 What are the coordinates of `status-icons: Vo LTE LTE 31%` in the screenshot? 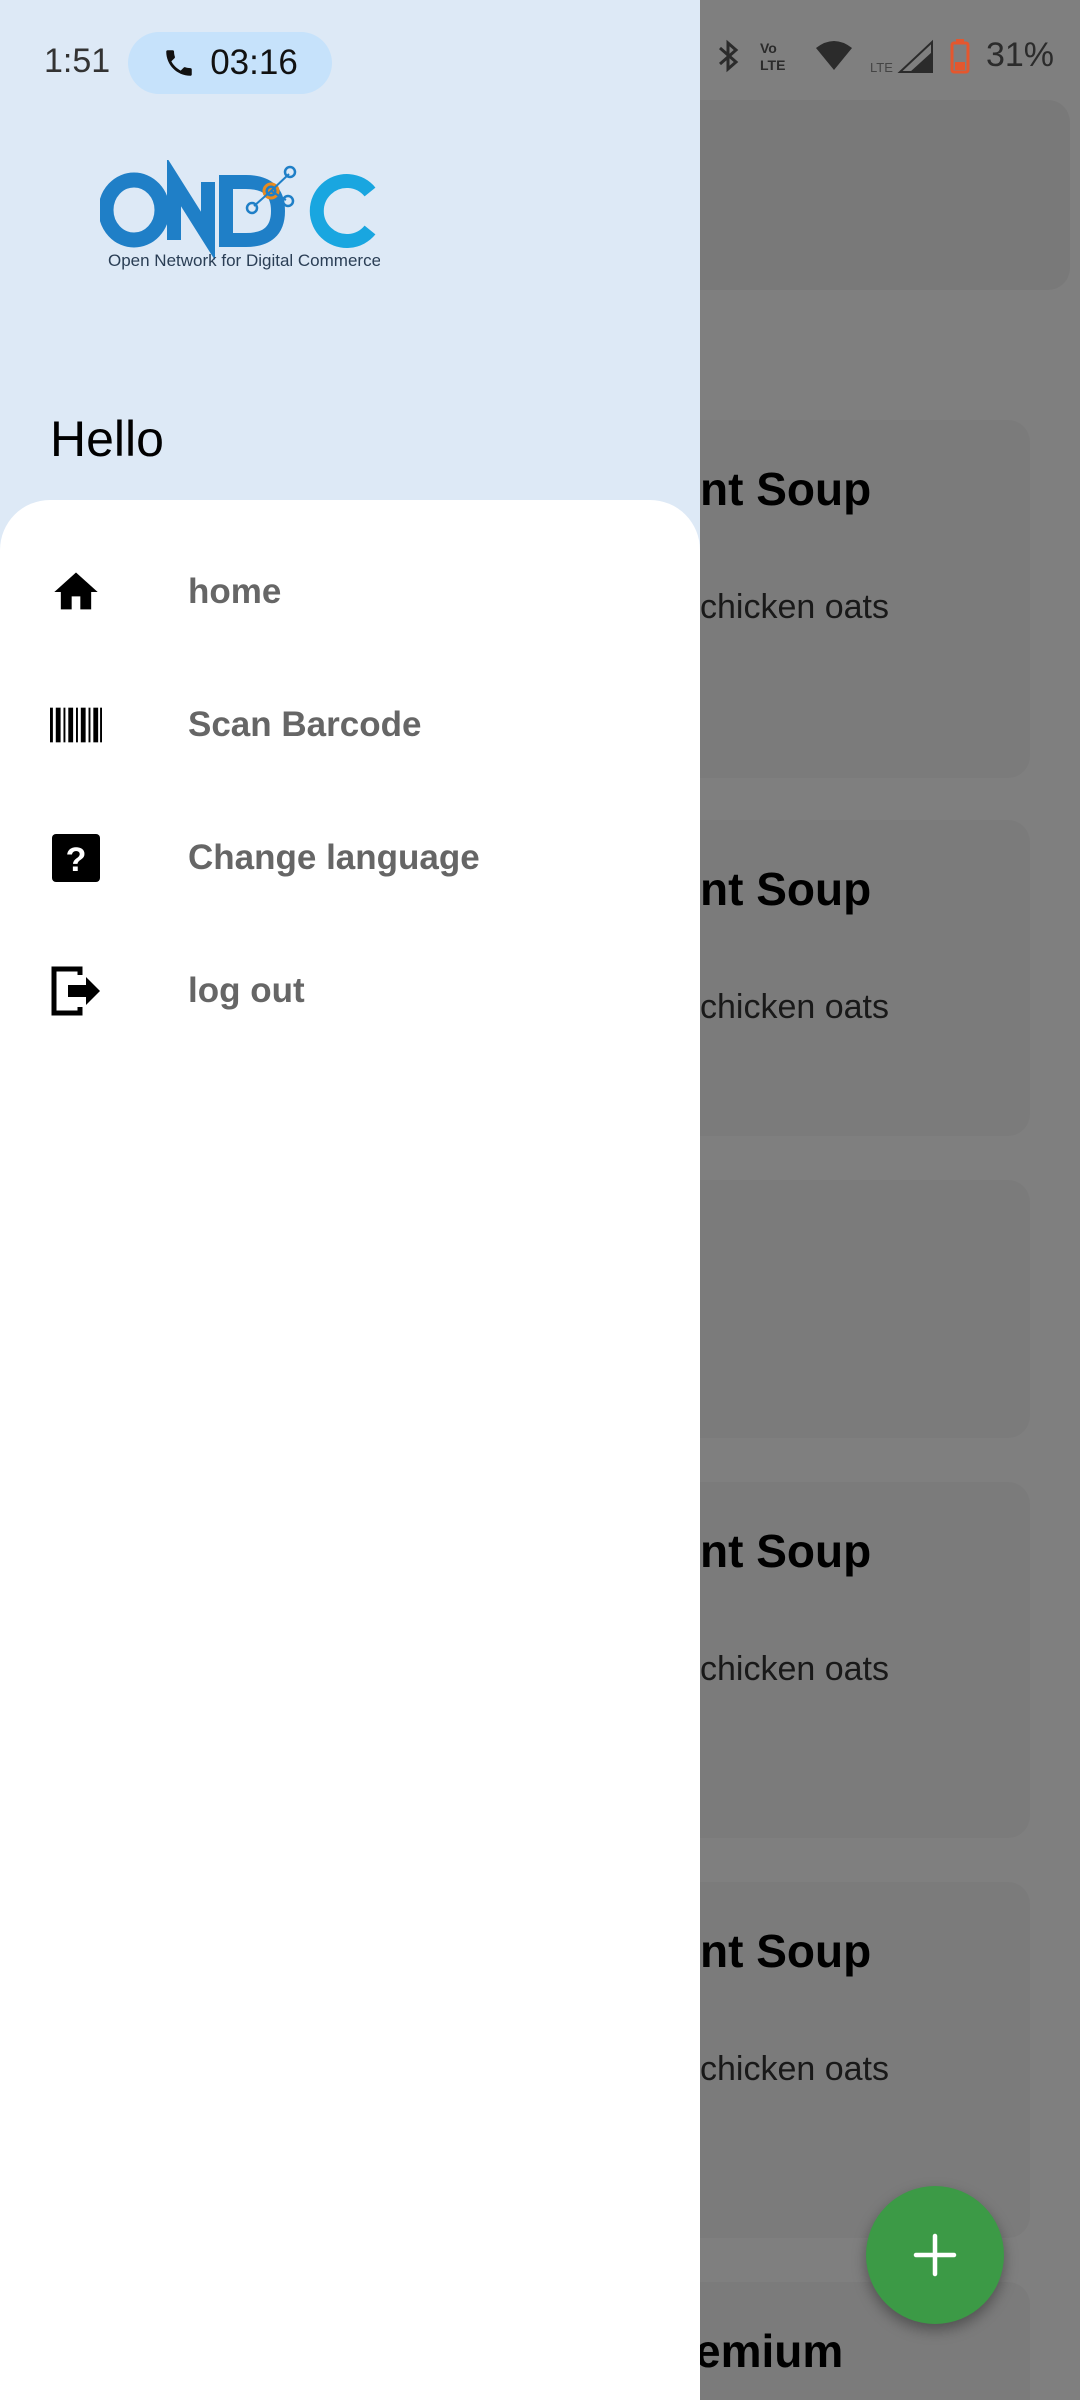 It's located at (885, 55).